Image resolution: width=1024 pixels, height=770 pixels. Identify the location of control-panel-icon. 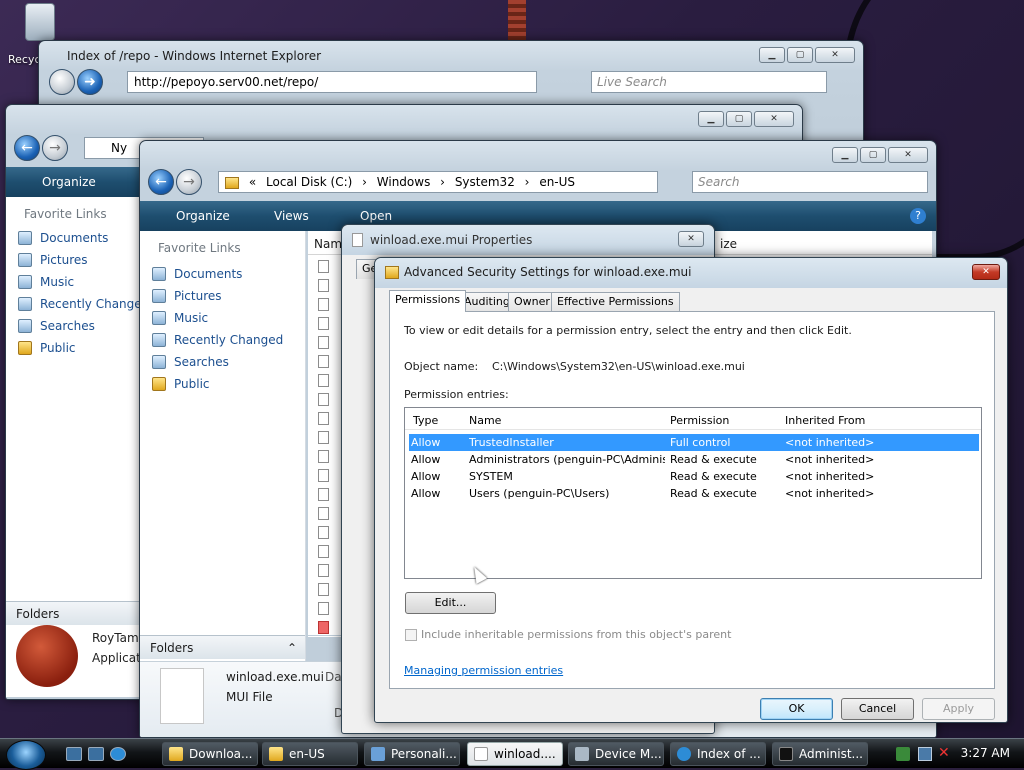
(378, 754).